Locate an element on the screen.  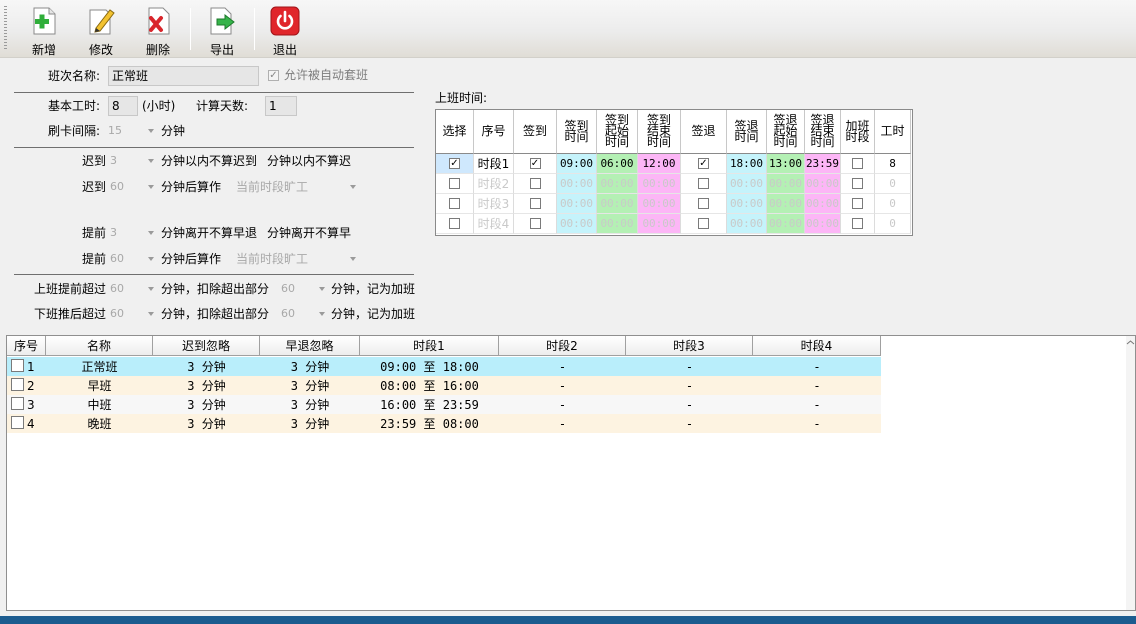
ot-early-select-2: 60 is located at coordinates (304, 289).